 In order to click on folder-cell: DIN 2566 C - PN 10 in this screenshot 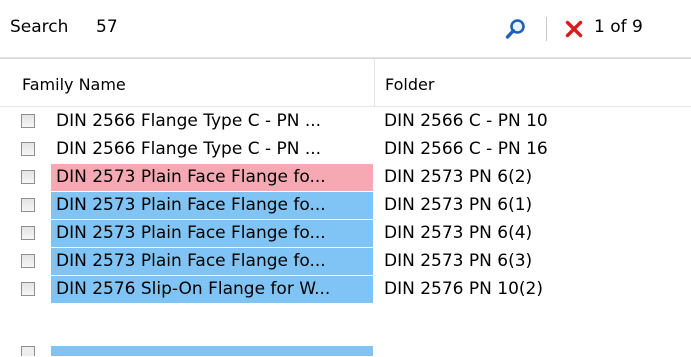, I will do `click(466, 121)`.